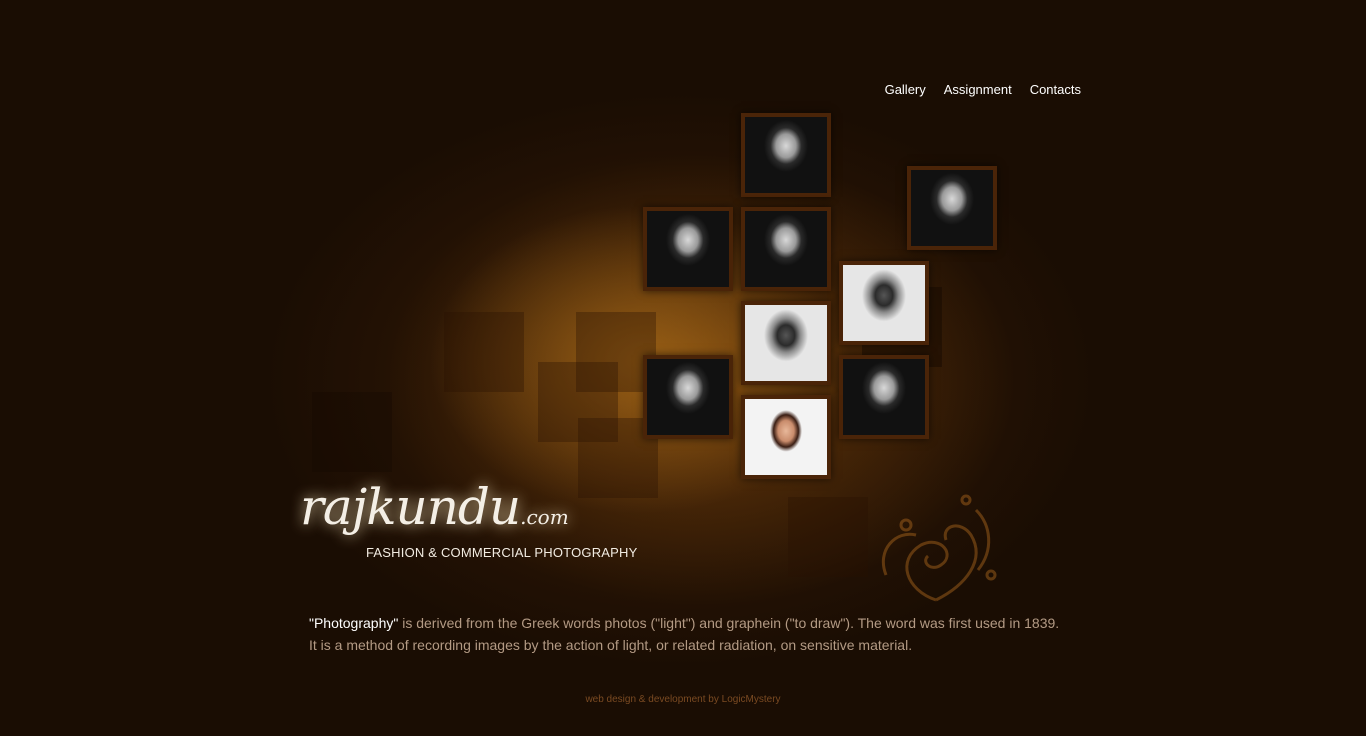  What do you see at coordinates (354, 623) in the screenshot?
I see `description-highlight: "Photography"` at bounding box center [354, 623].